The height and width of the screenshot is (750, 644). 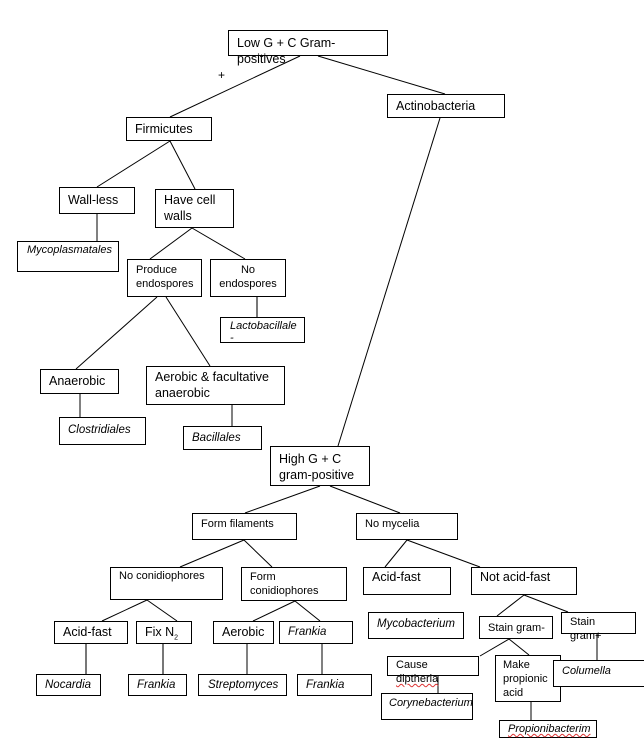 What do you see at coordinates (176, 638) in the screenshot?
I see `fix-n2-subscript: 2` at bounding box center [176, 638].